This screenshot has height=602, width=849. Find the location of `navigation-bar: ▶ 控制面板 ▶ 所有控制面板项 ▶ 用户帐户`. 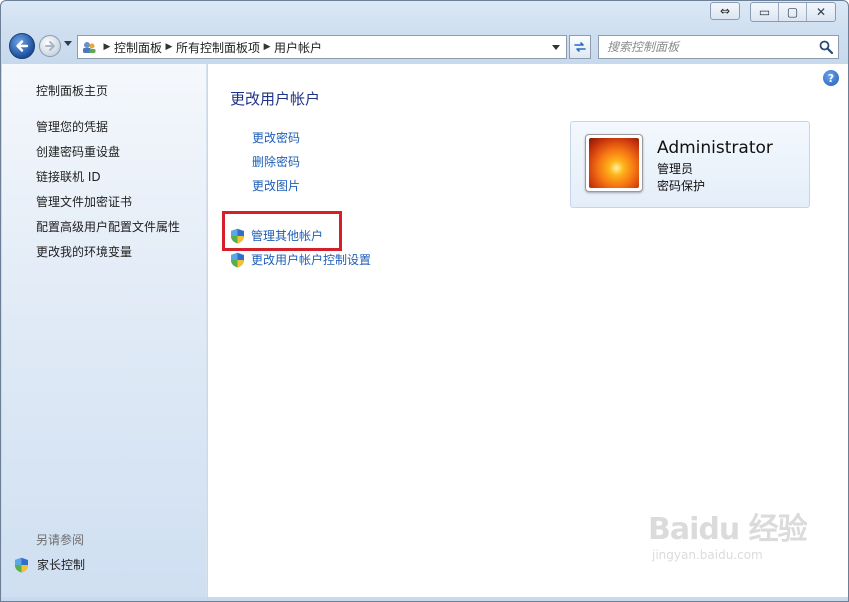

navigation-bar: ▶ 控制面板 ▶ 所有控制面板项 ▶ 用户帐户 is located at coordinates (424, 47).